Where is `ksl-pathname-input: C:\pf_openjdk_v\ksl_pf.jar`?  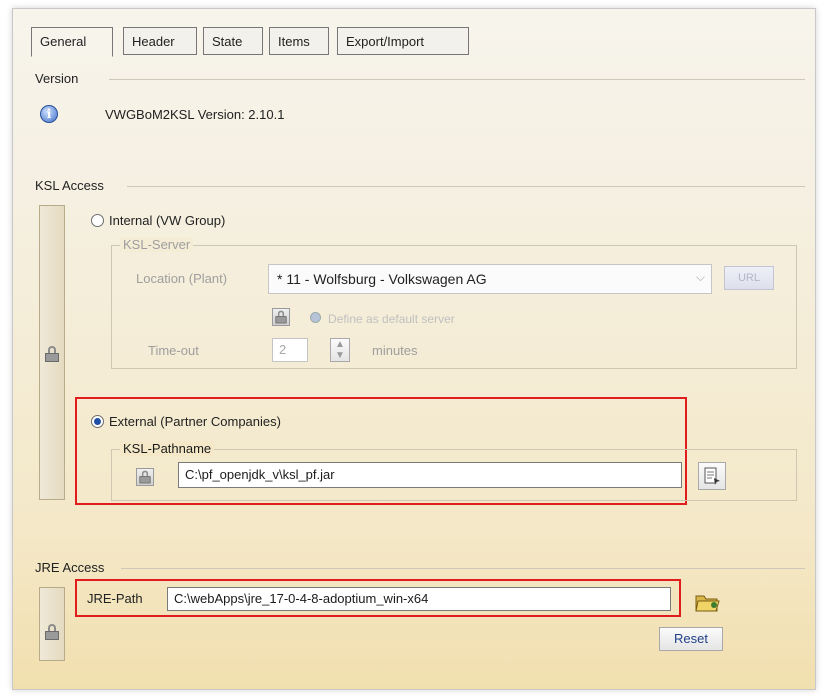 ksl-pathname-input: C:\pf_openjdk_v\ksl_pf.jar is located at coordinates (430, 475).